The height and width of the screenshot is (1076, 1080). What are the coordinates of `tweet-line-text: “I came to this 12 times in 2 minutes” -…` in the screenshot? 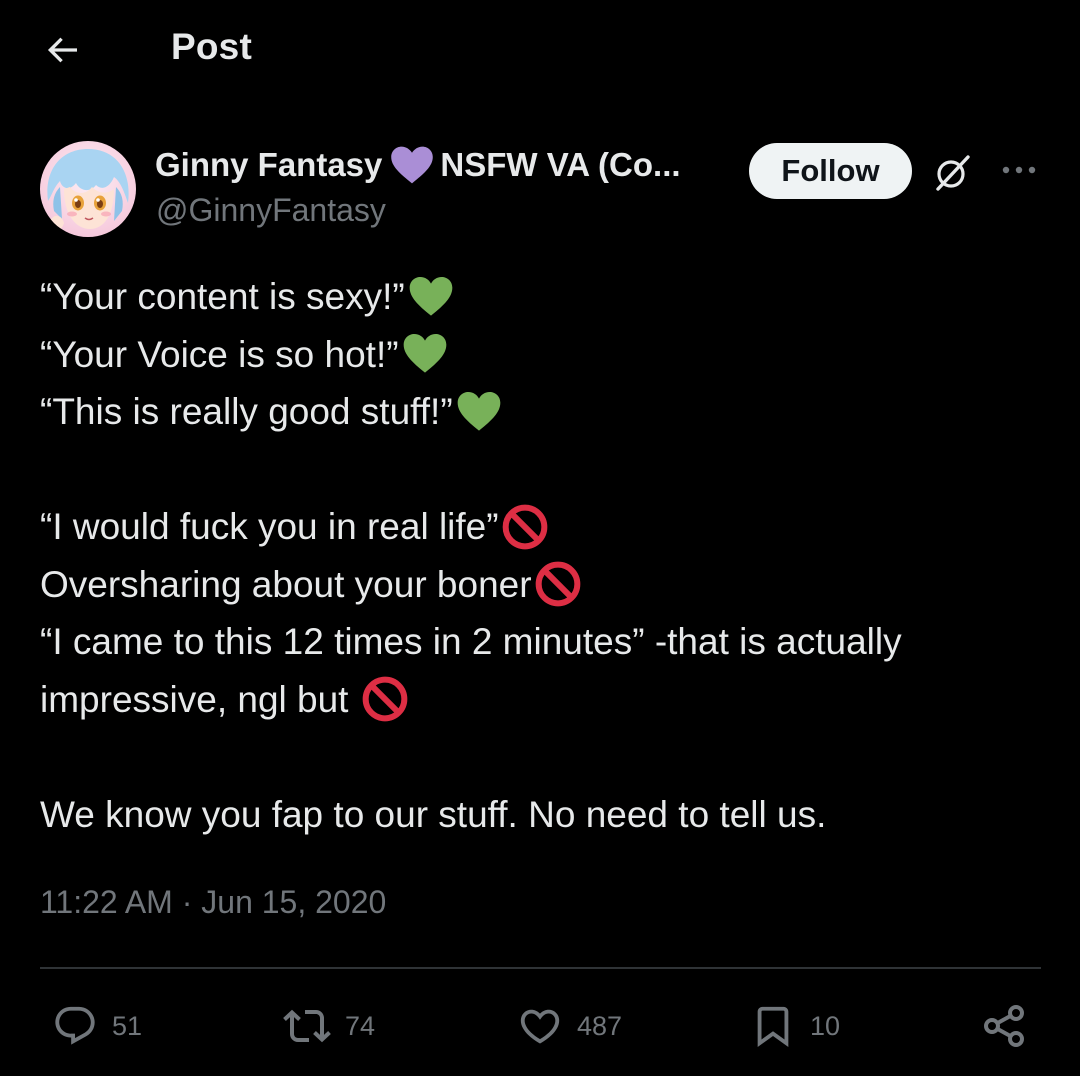 It's located at (471, 641).